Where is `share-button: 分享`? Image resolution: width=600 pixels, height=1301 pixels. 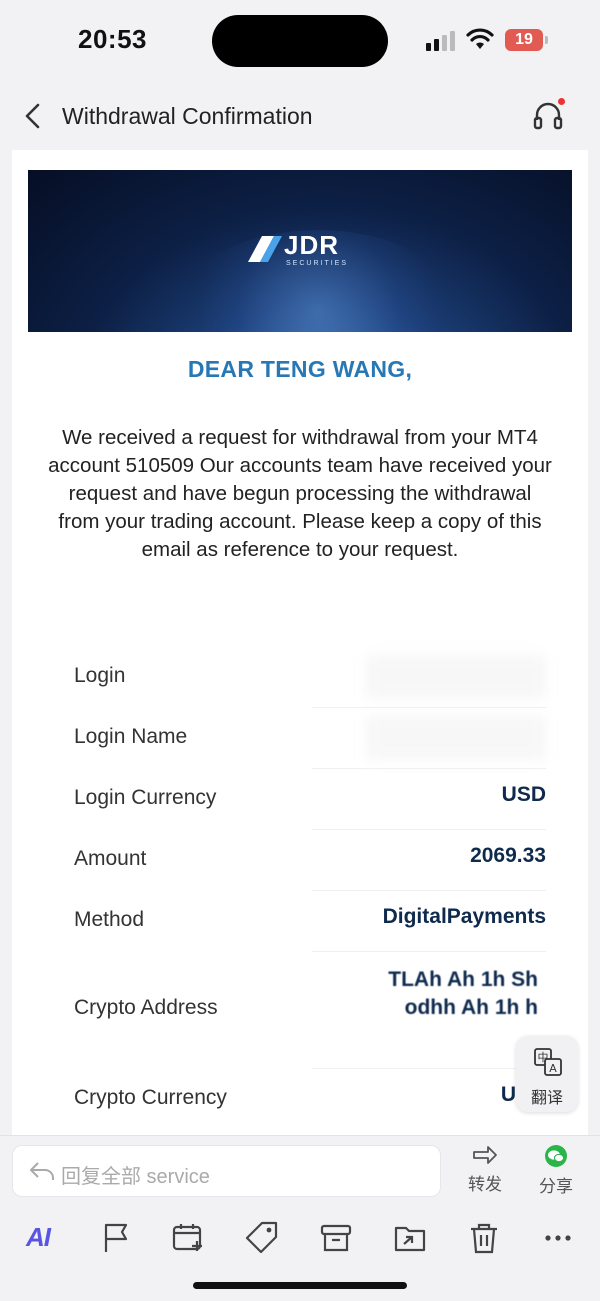
share-button: 分享 is located at coordinates (556, 1170).